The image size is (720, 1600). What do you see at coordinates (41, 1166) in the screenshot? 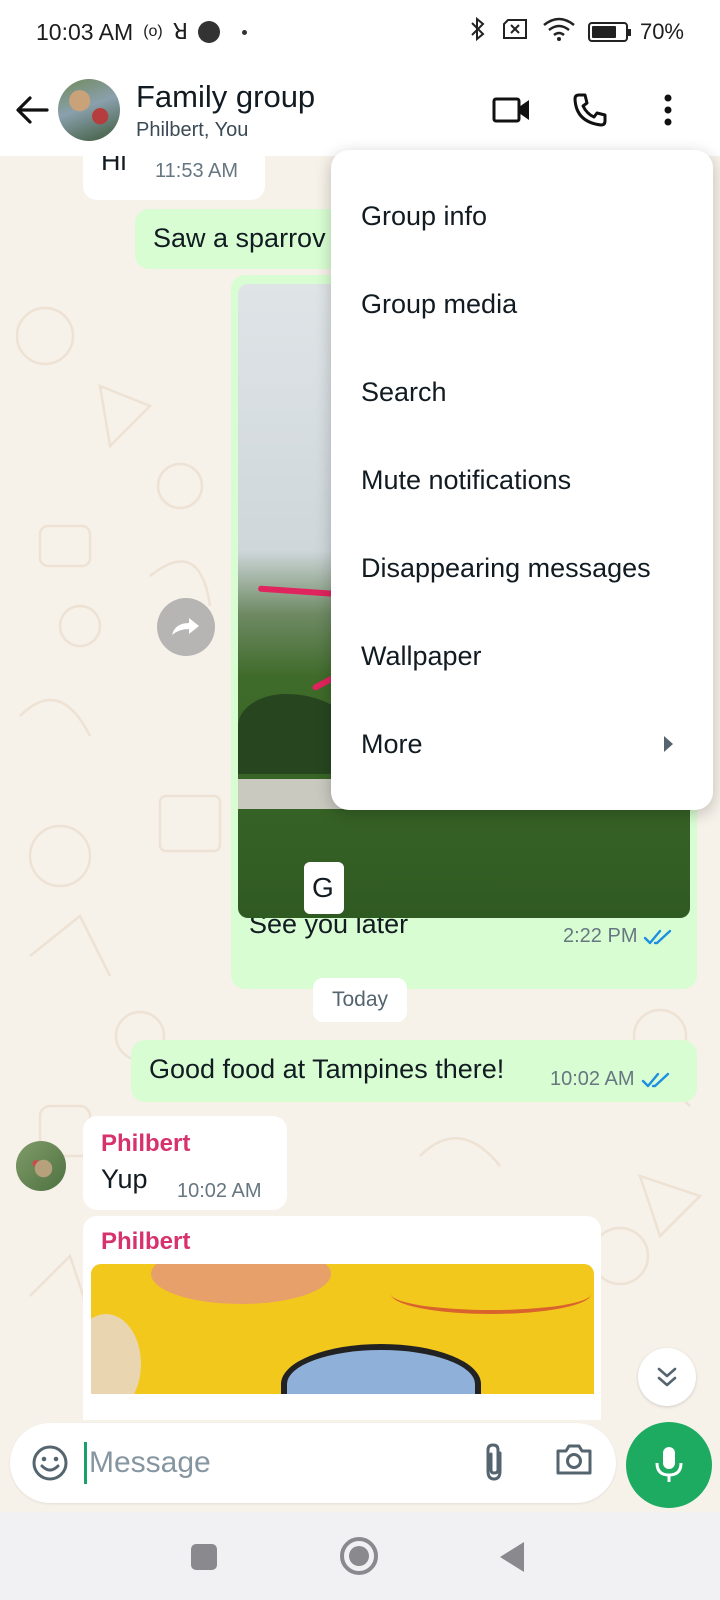
I see `sender-avatar` at bounding box center [41, 1166].